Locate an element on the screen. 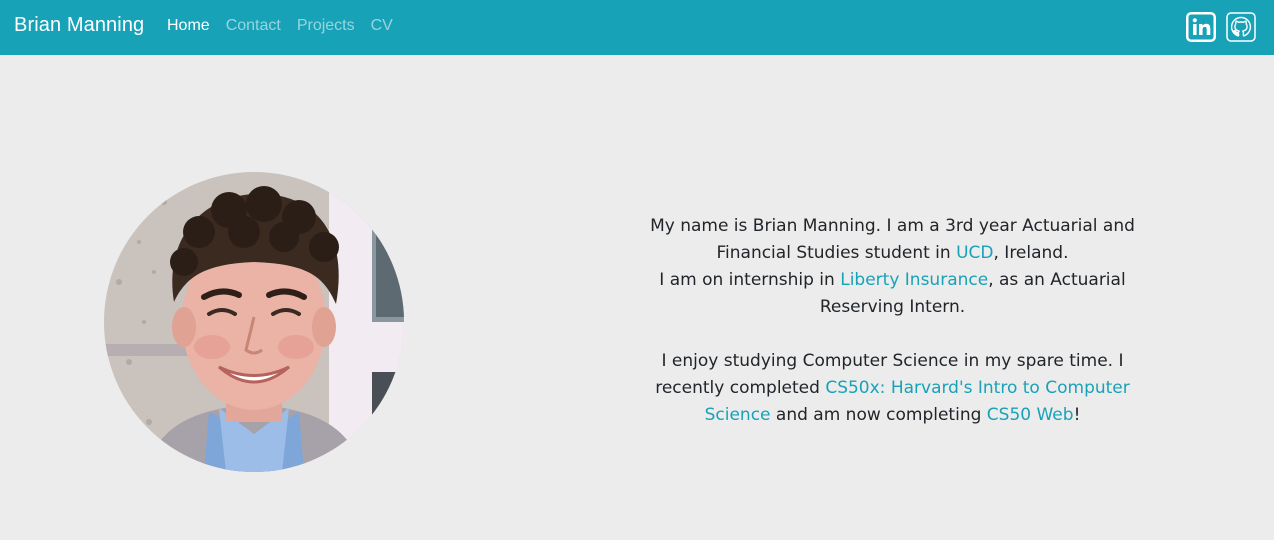 The image size is (1274, 540). nav-link-contact: Contact is located at coordinates (253, 26).